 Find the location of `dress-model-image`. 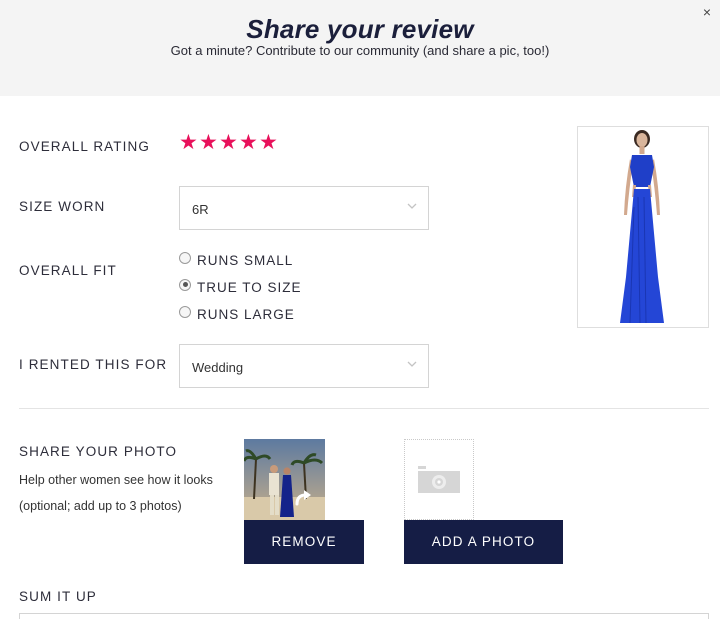

dress-model-image is located at coordinates (642, 227).